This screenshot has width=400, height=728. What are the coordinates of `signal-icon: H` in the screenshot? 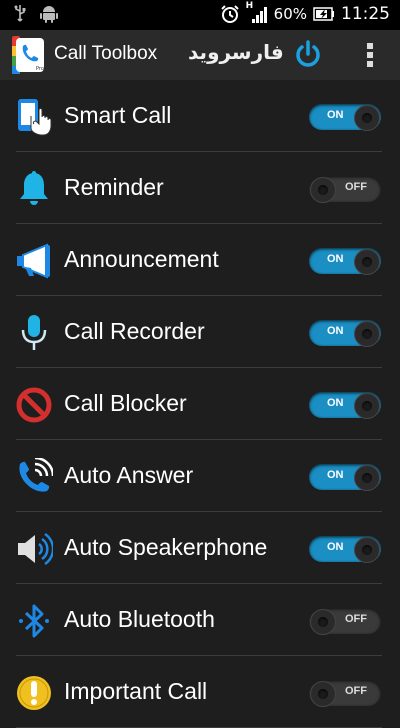 It's located at (257, 13).